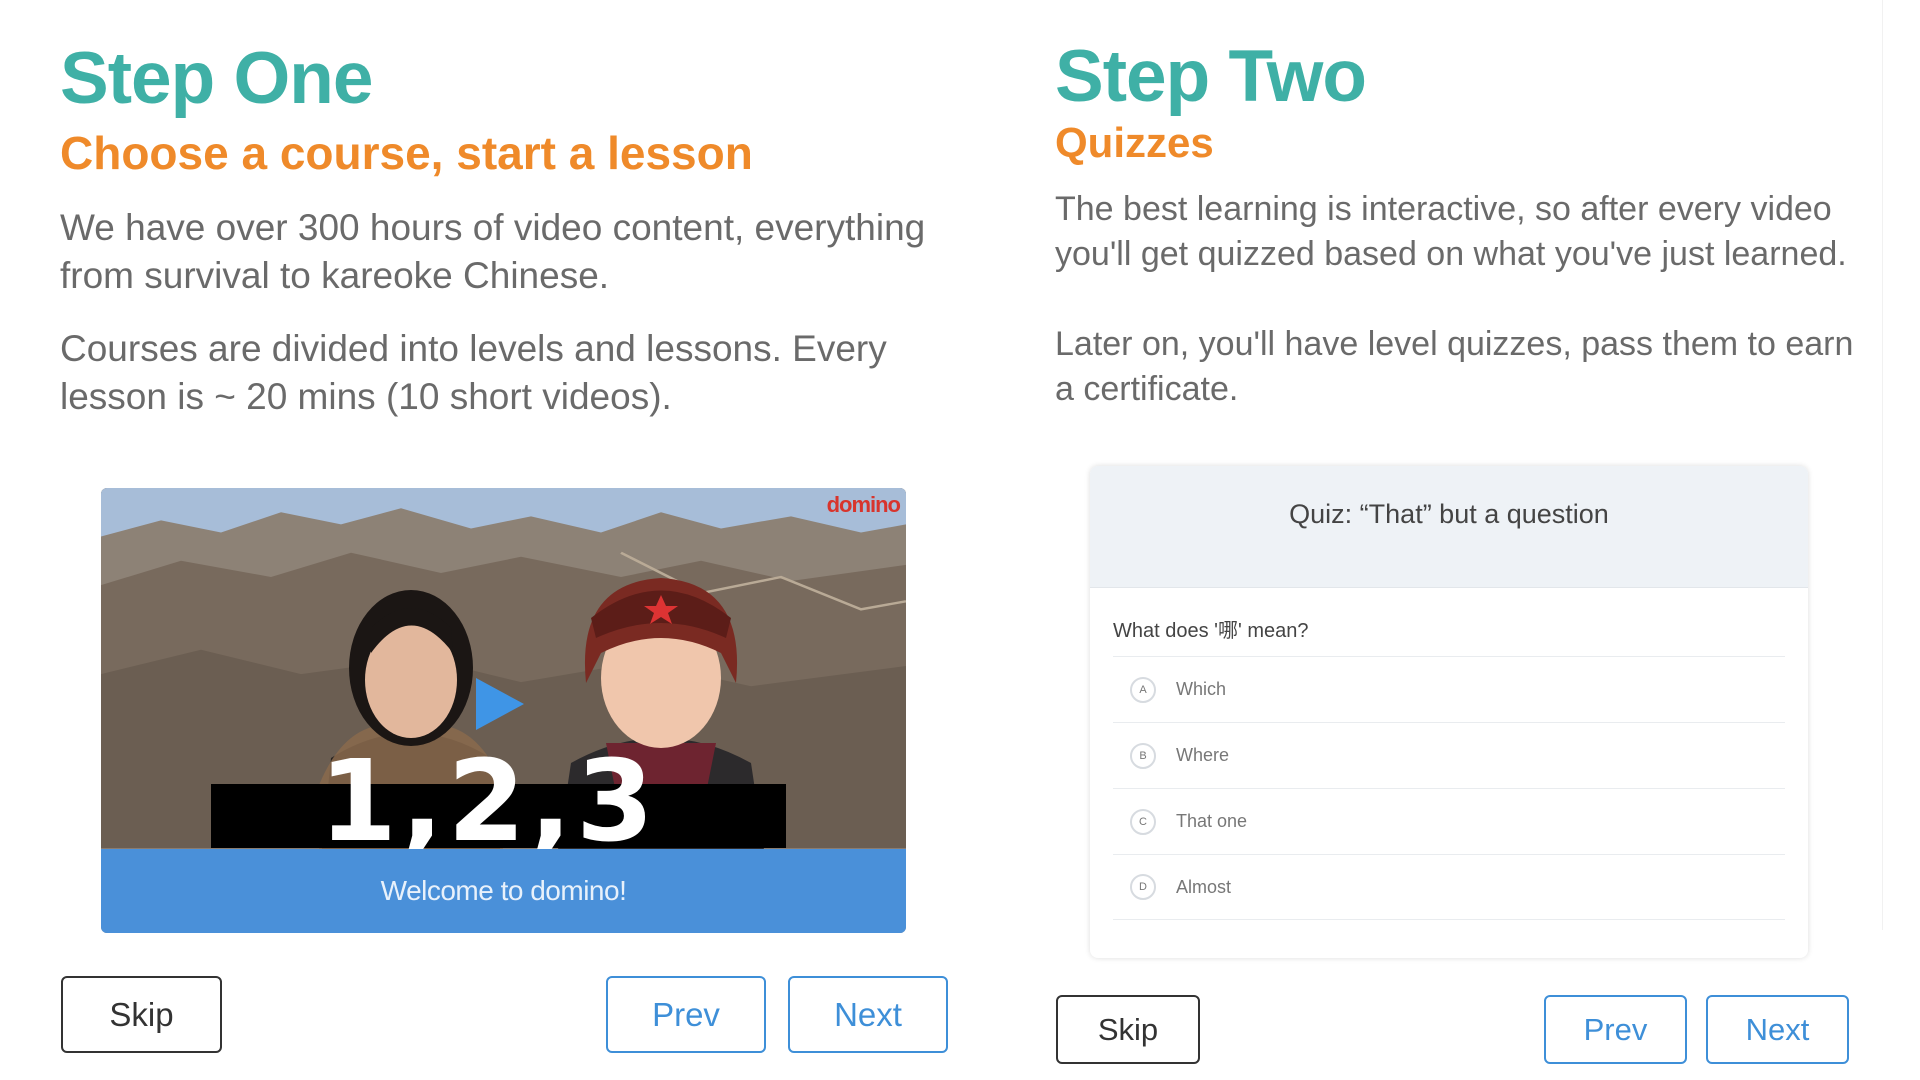  I want to click on quiz-options: A Which B Where C That one D Almost, so click(1449, 788).